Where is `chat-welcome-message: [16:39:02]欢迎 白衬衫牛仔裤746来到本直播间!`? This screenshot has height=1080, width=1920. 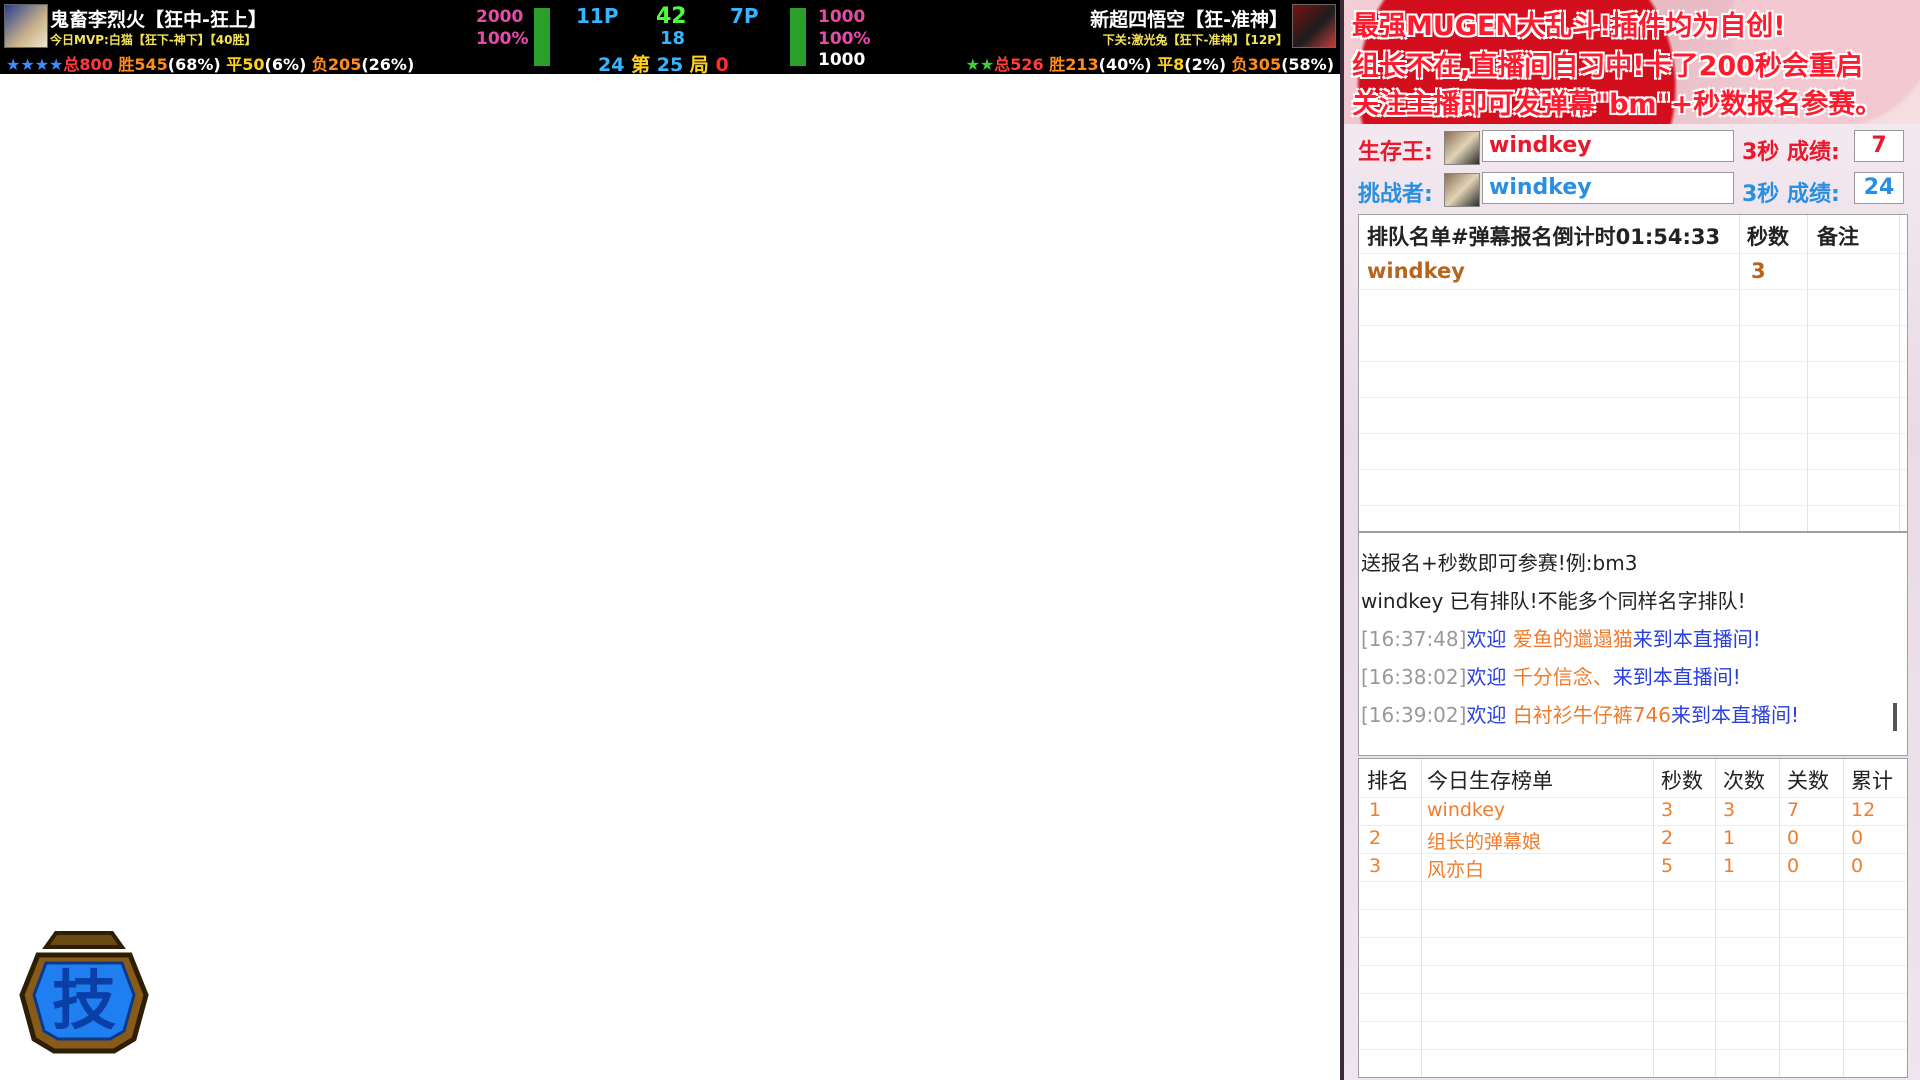
chat-welcome-message: [16:39:02]欢迎 白衬衫牛仔裤746来到本直播间! is located at coordinates (1580, 713).